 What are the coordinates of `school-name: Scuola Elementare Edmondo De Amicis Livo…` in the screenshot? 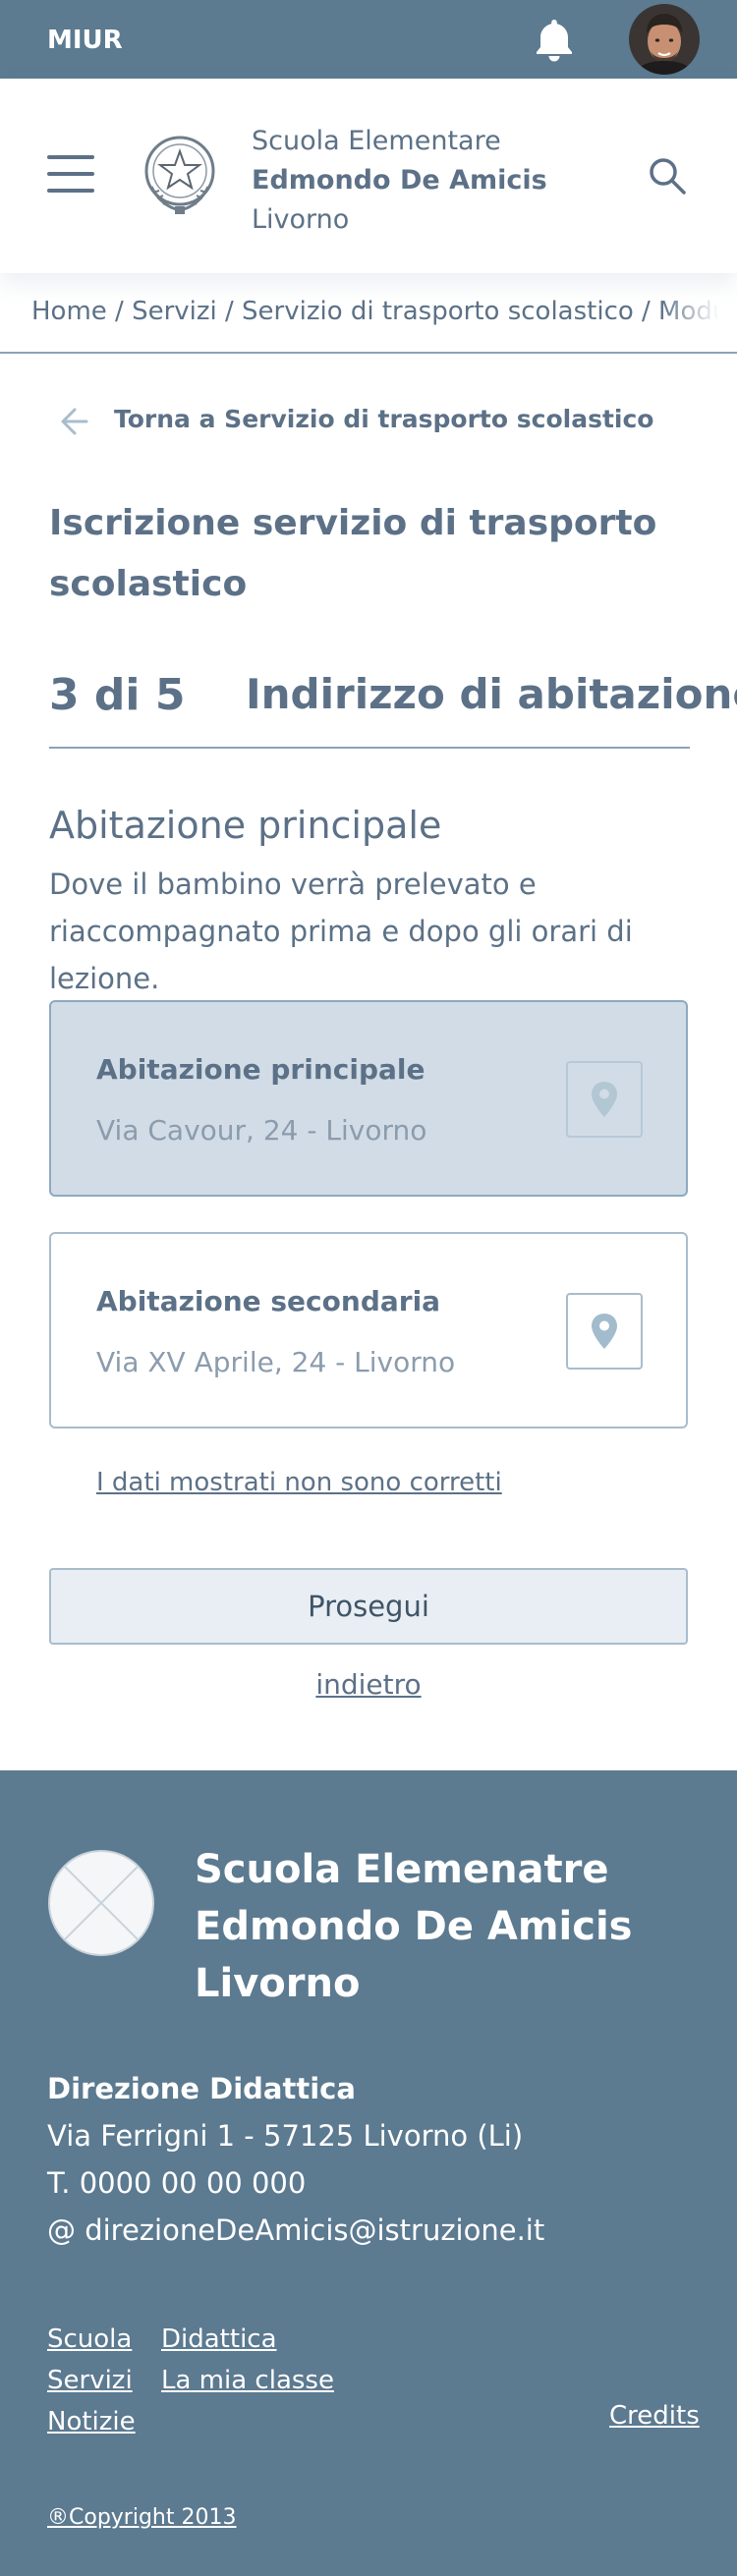 It's located at (400, 181).